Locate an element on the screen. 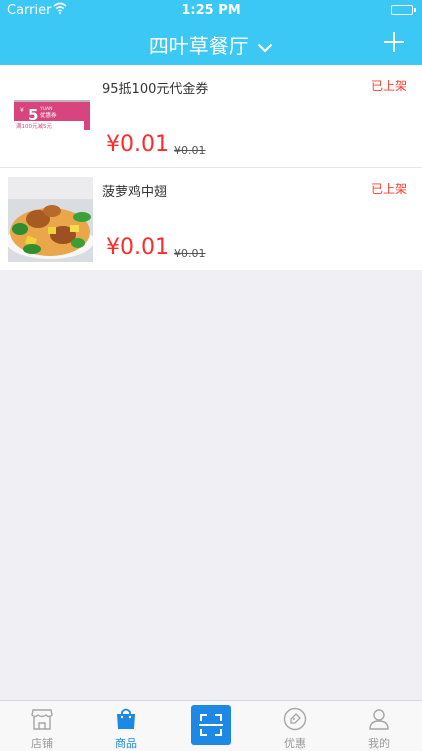 This screenshot has height=751, width=422. tab-store: 店铺 is located at coordinates (42, 726).